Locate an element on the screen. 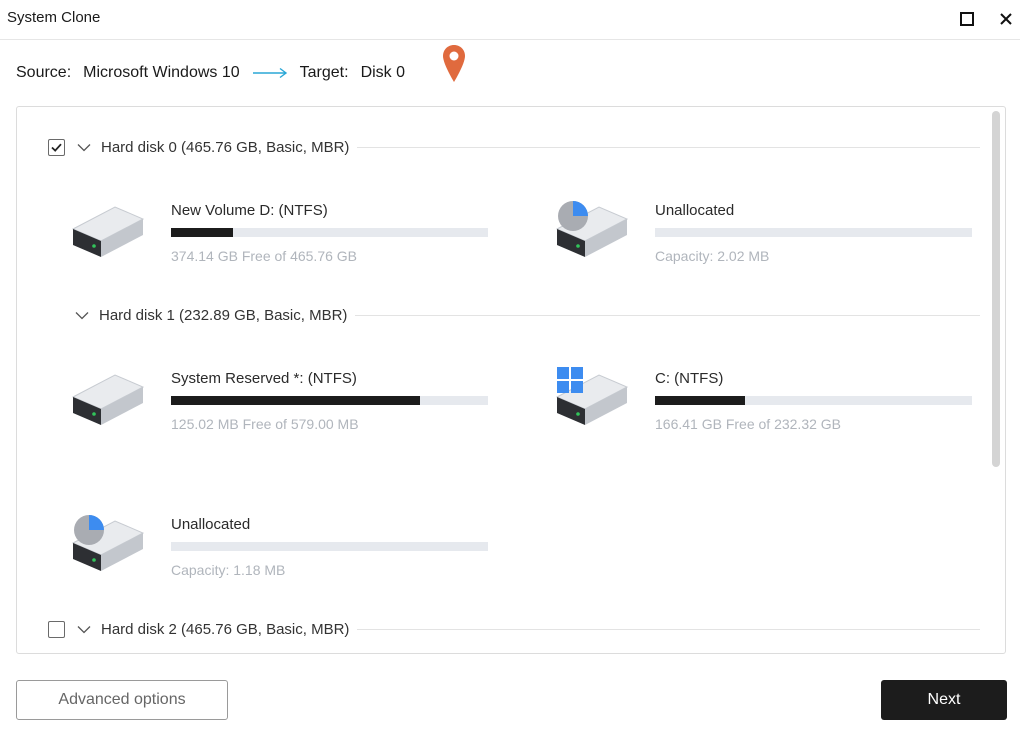 The width and height of the screenshot is (1020, 735). disk-2-checkbox is located at coordinates (56, 629).